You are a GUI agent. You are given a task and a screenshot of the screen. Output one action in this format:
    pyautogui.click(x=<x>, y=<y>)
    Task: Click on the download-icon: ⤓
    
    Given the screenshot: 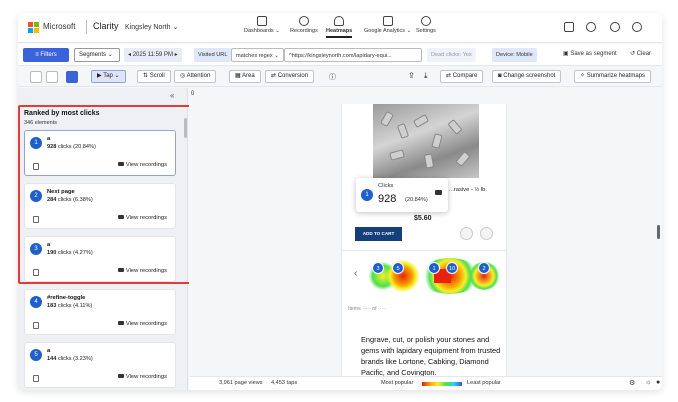 What is the action you would take?
    pyautogui.click(x=426, y=76)
    